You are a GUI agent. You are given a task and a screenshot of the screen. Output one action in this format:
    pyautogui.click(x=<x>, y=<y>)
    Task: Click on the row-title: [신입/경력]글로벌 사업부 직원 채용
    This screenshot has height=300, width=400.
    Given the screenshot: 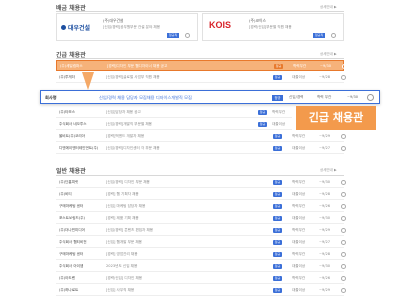 What is the action you would take?
    pyautogui.click(x=133, y=77)
    